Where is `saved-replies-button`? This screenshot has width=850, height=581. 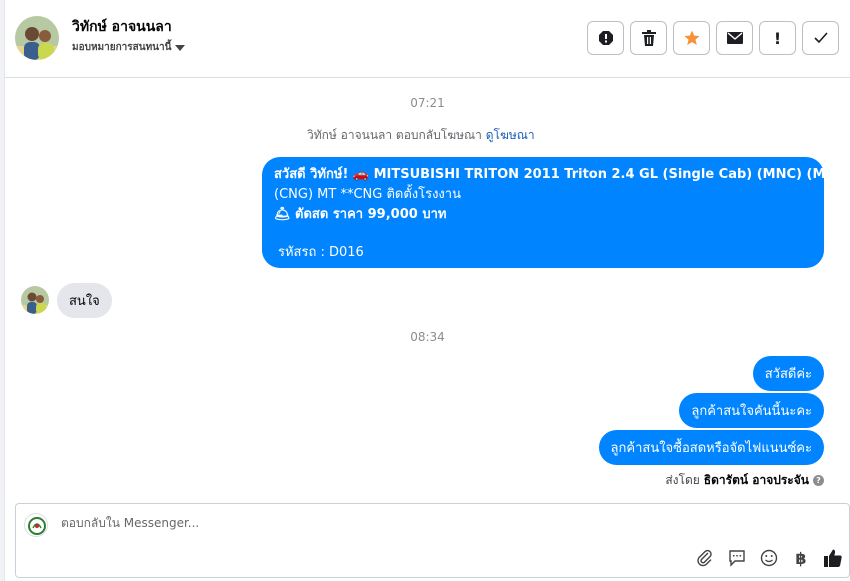 saved-replies-button is located at coordinates (737, 558).